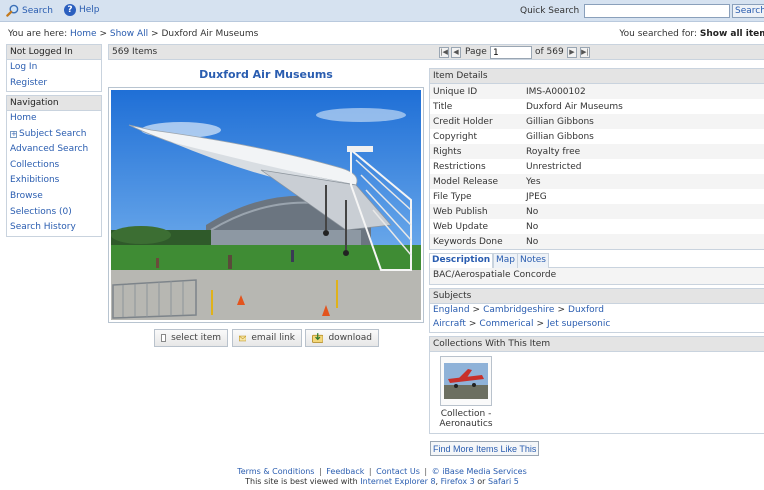 The height and width of the screenshot is (490, 764). What do you see at coordinates (458, 481) in the screenshot?
I see `footer-link-firefox: Firefox 3` at bounding box center [458, 481].